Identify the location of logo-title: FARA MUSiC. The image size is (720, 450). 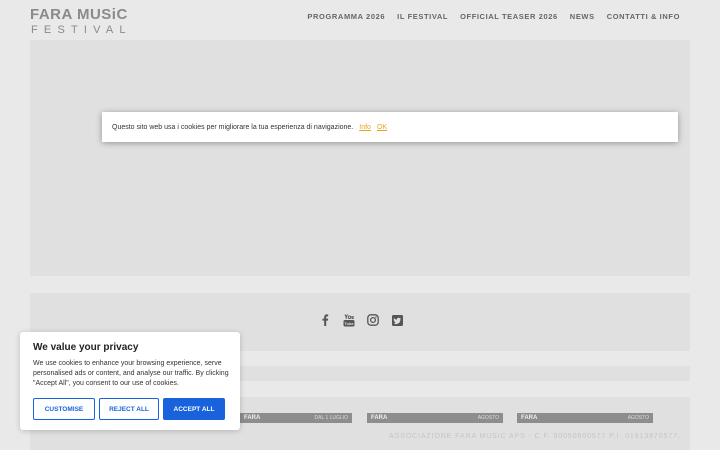
(79, 14).